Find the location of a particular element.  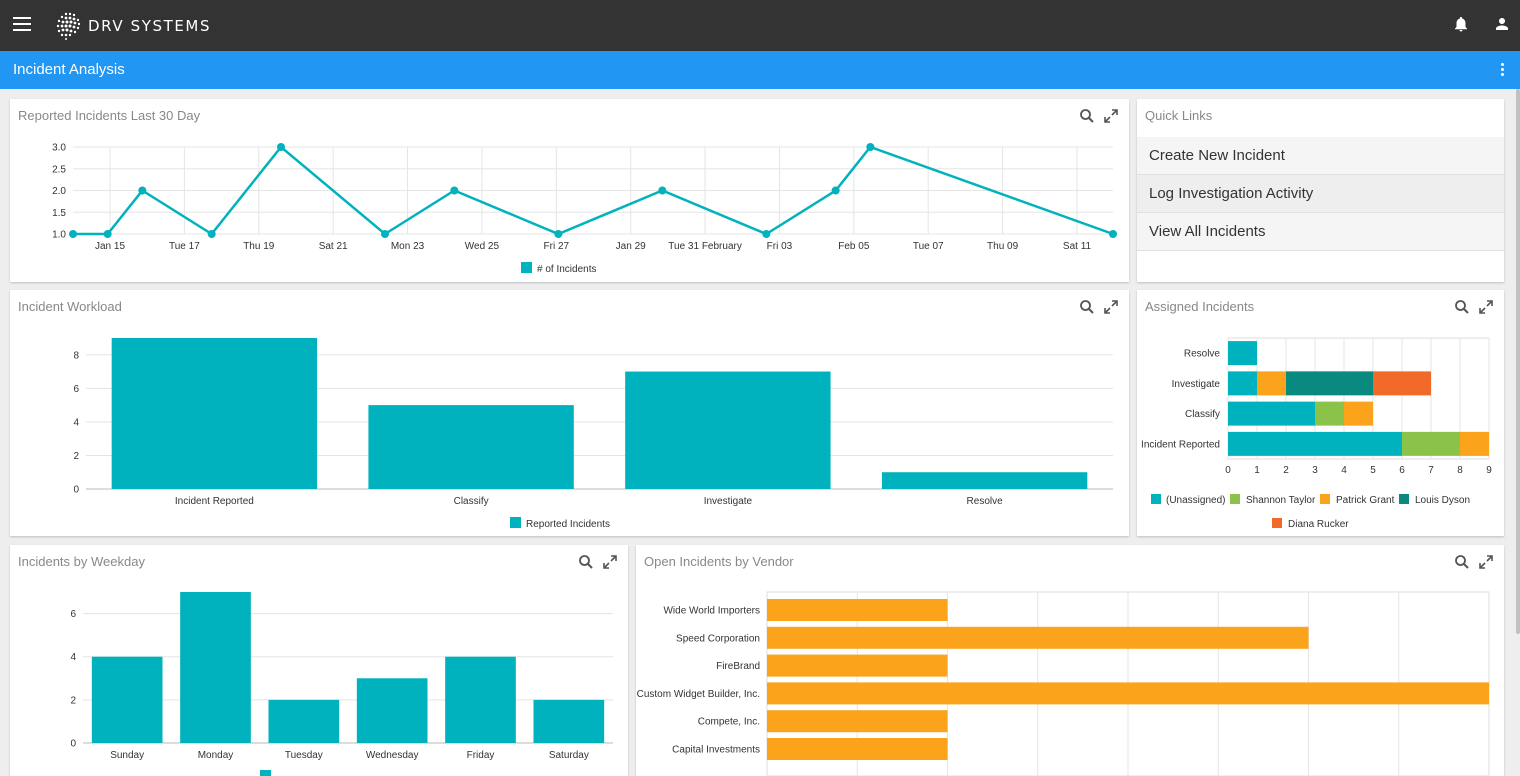

x-tick-label: Sat 11 is located at coordinates (1077, 246).